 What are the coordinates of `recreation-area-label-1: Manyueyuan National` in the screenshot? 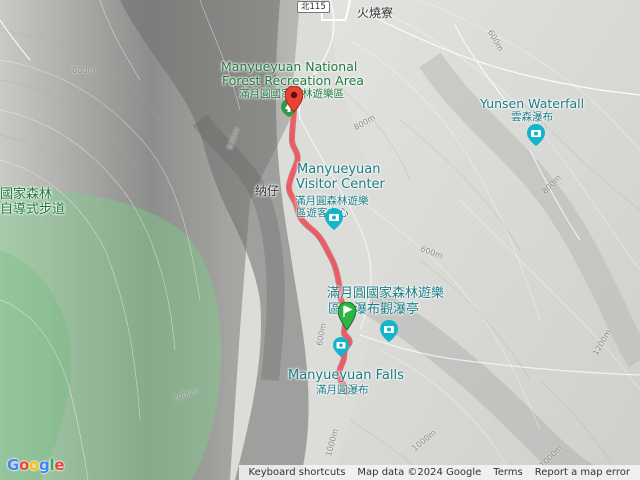 It's located at (289, 66).